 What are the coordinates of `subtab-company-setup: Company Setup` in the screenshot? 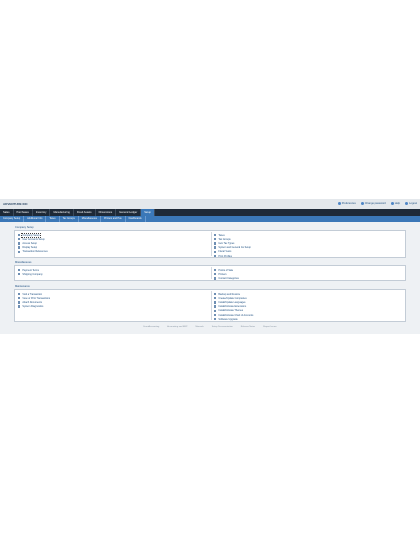 It's located at (12, 219).